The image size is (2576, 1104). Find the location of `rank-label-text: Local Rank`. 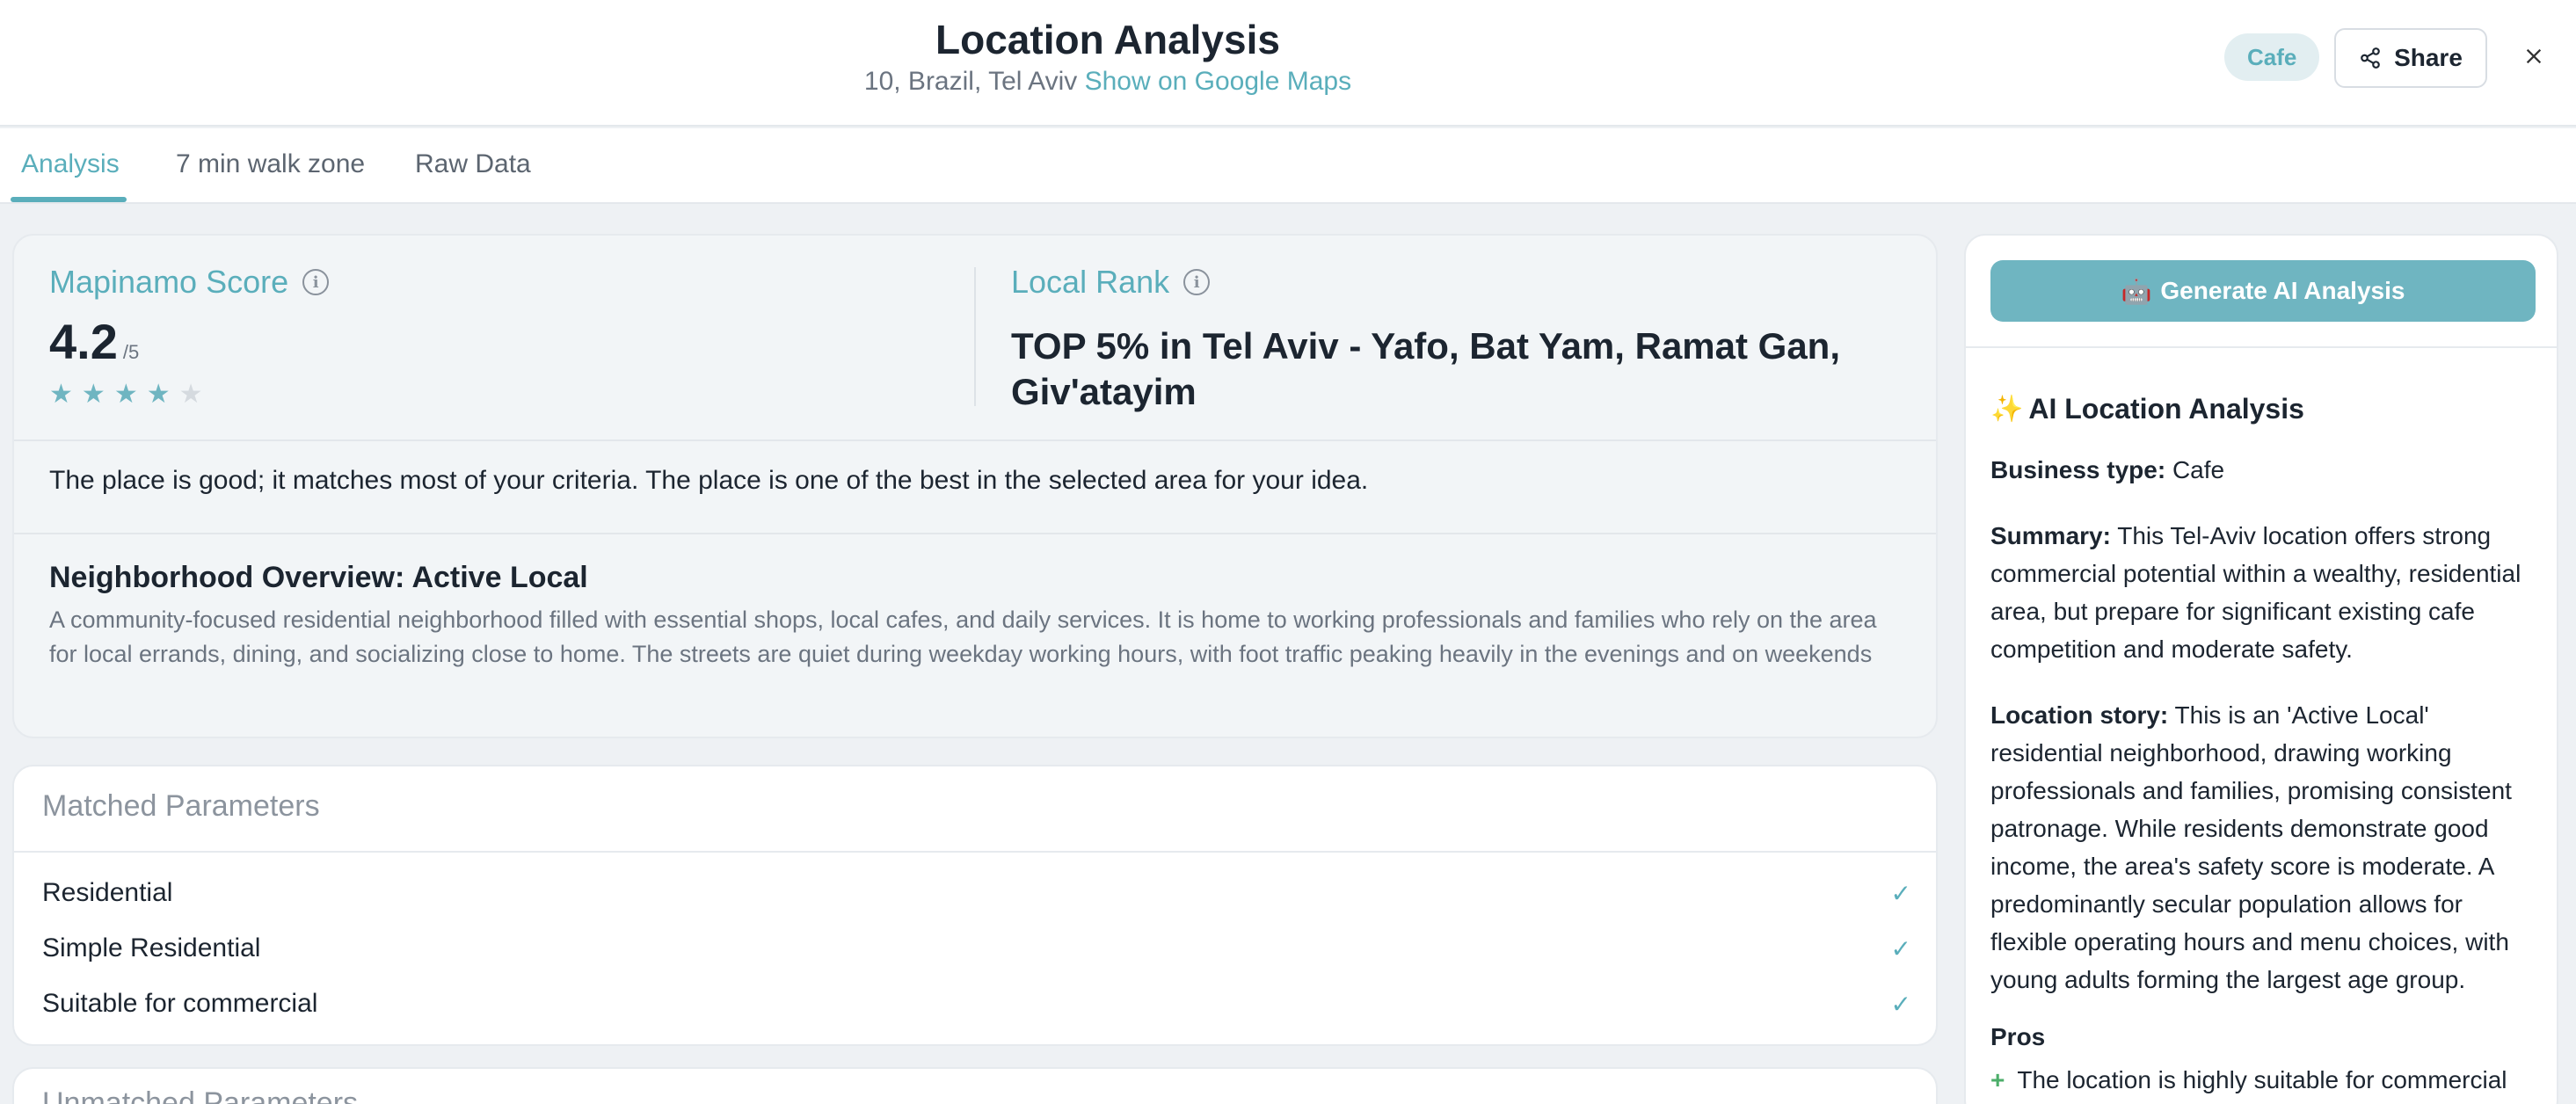

rank-label-text: Local Rank is located at coordinates (1090, 282).